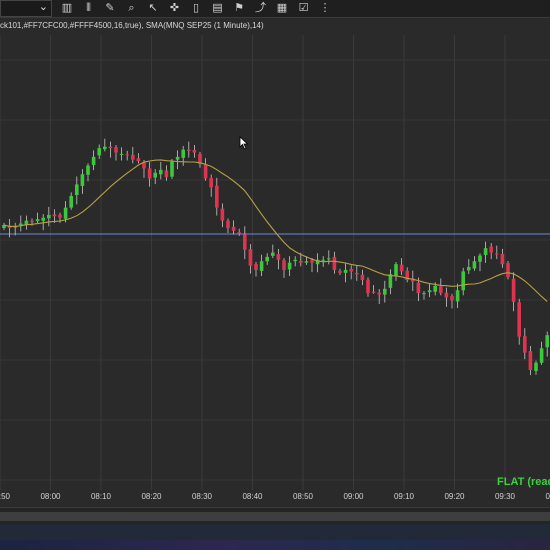  What do you see at coordinates (202, 496) in the screenshot?
I see `time-tick-label: 08:30` at bounding box center [202, 496].